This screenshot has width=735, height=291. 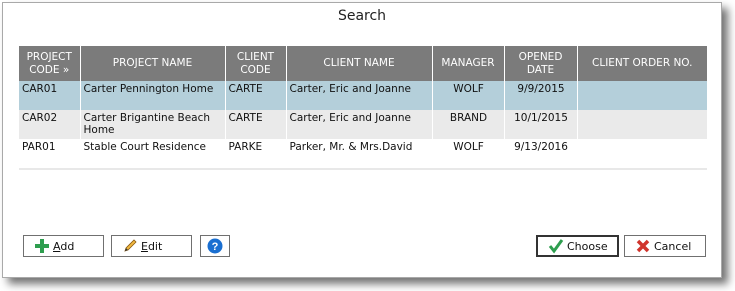 I want to click on column-header-client-order-no: CLIENT ORDER NO., so click(x=642, y=63).